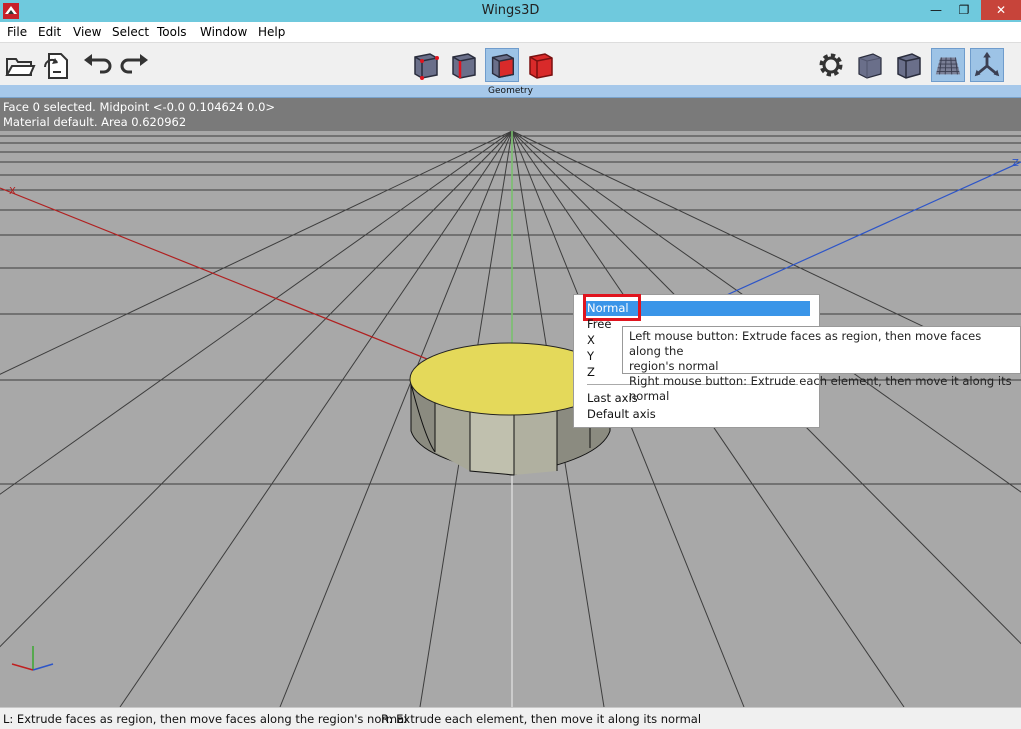 The height and width of the screenshot is (729, 1021). I want to click on menu-item-y: Y, so click(590, 356).